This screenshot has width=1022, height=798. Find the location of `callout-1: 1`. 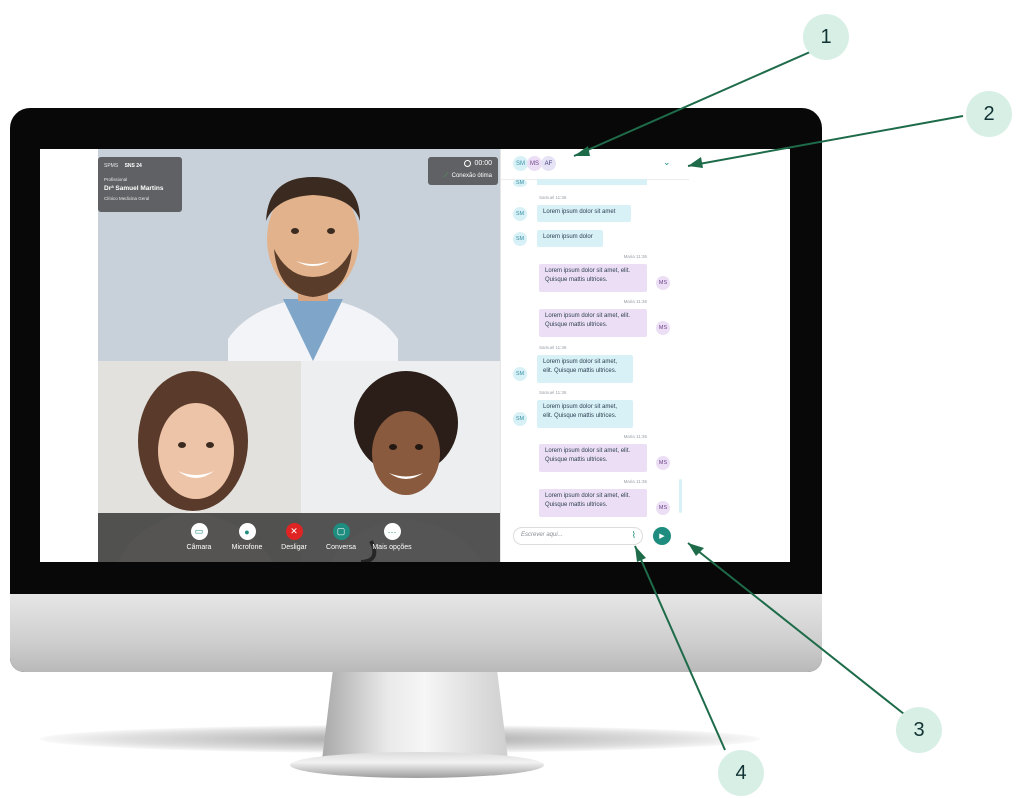

callout-1: 1 is located at coordinates (826, 37).